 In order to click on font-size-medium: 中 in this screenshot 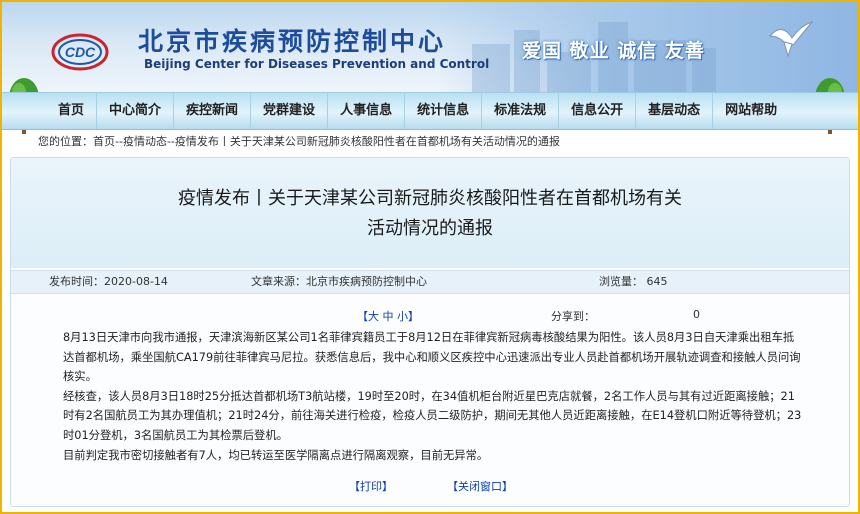, I will do `click(388, 316)`.